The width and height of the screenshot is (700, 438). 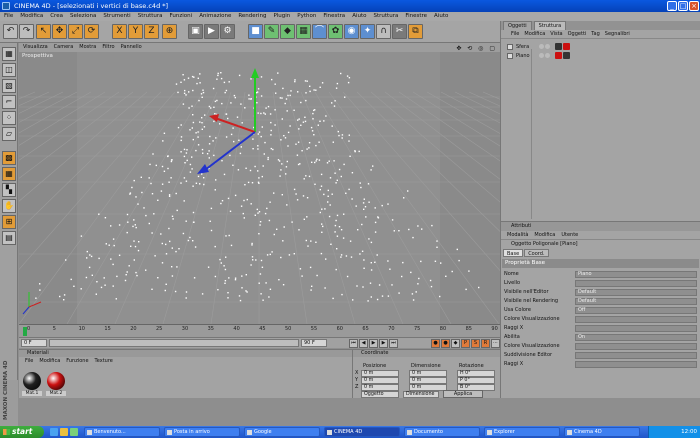 I want to click on scale-key-button: S, so click(x=475, y=343).